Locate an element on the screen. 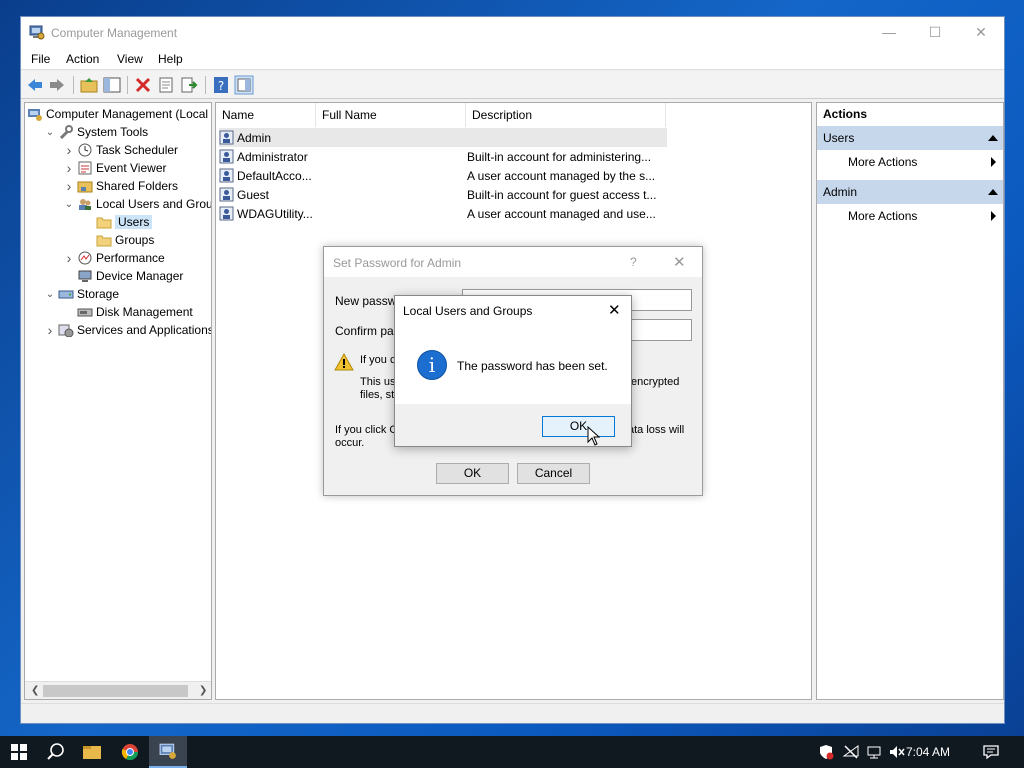  message-text: The password has been set. is located at coordinates (532, 366).